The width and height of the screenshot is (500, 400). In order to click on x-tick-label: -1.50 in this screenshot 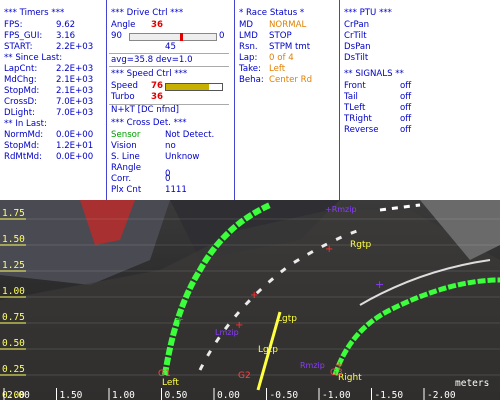, I will do `click(389, 395)`.